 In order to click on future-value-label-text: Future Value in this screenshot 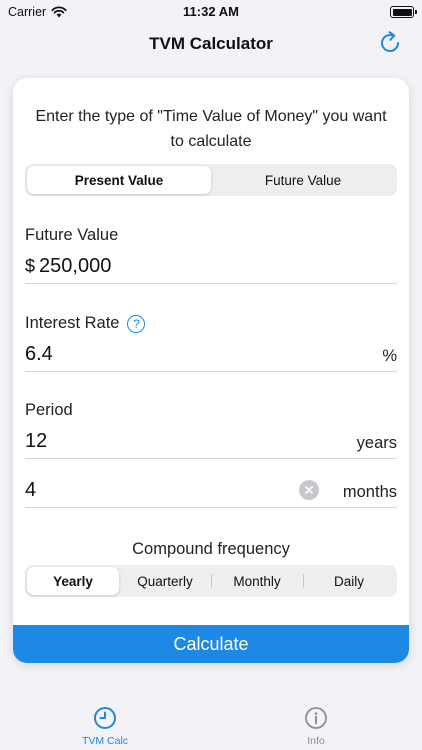, I will do `click(72, 235)`.